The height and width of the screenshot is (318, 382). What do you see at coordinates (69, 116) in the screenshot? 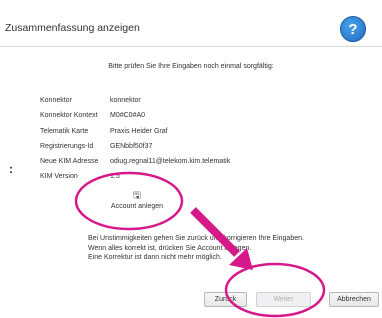
I see `summary-label: Konnektor Kontext` at bounding box center [69, 116].